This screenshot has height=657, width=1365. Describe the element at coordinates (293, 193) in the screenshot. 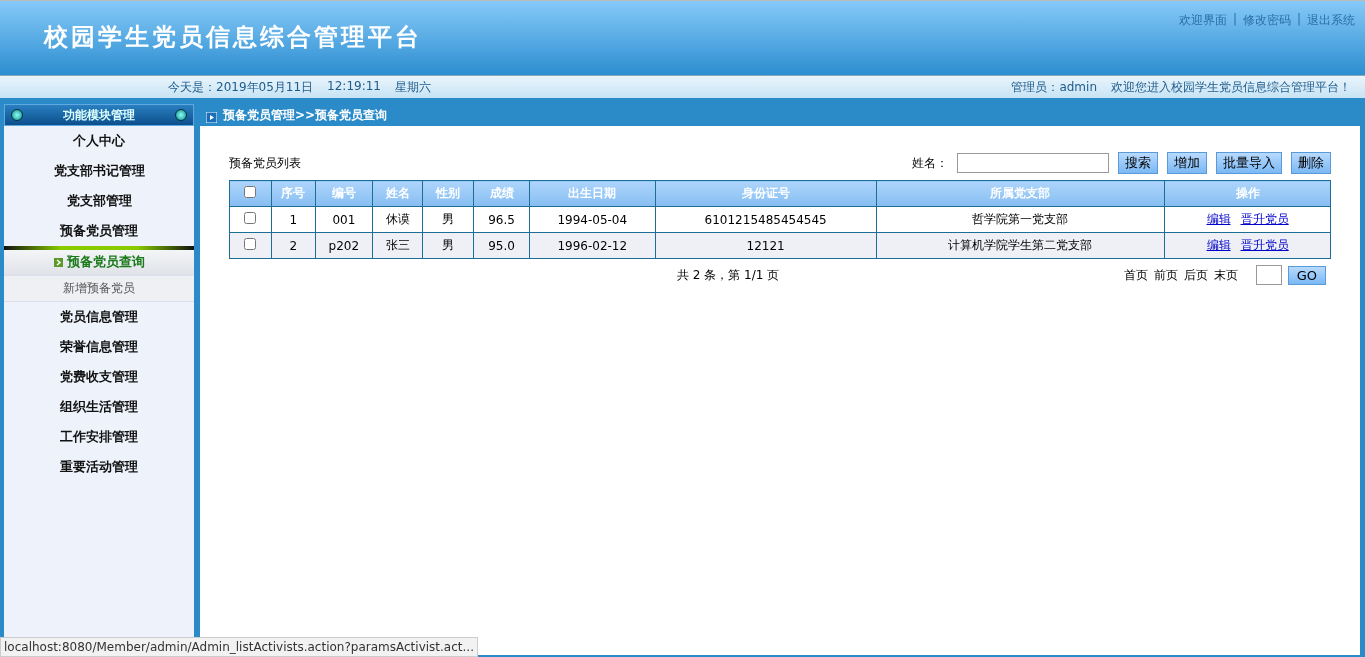

I see `column-header: 序号` at that location.